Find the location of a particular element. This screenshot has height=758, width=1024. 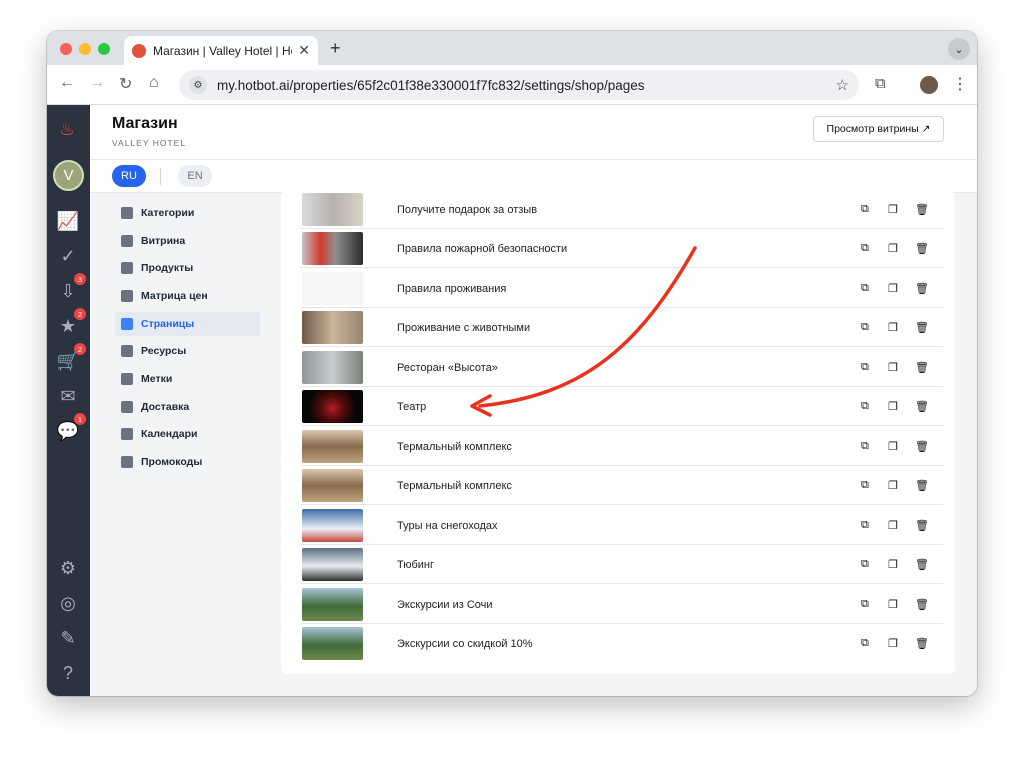

annotation-arrow is located at coordinates (583, 331).